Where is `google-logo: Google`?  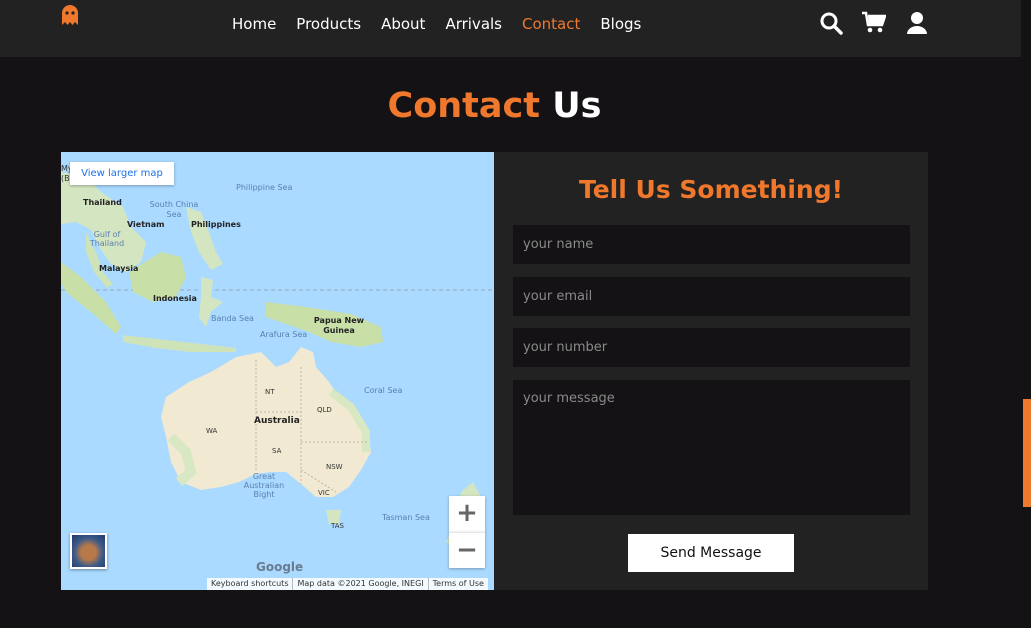 google-logo: Google is located at coordinates (280, 567).